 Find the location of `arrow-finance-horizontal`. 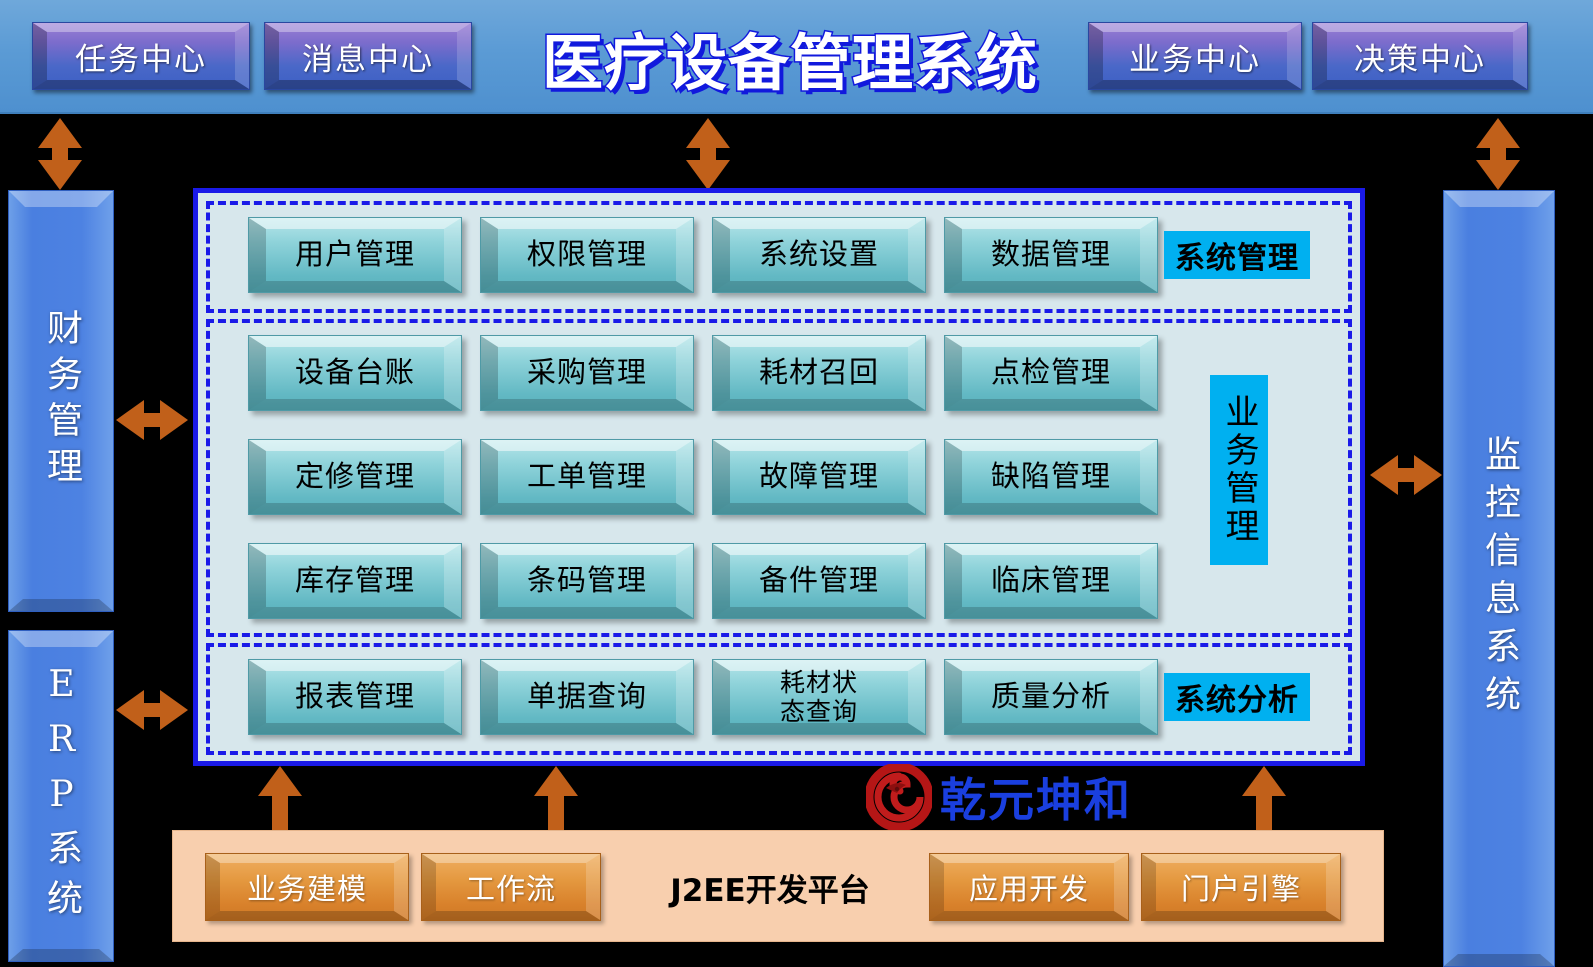

arrow-finance-horizontal is located at coordinates (152, 420).